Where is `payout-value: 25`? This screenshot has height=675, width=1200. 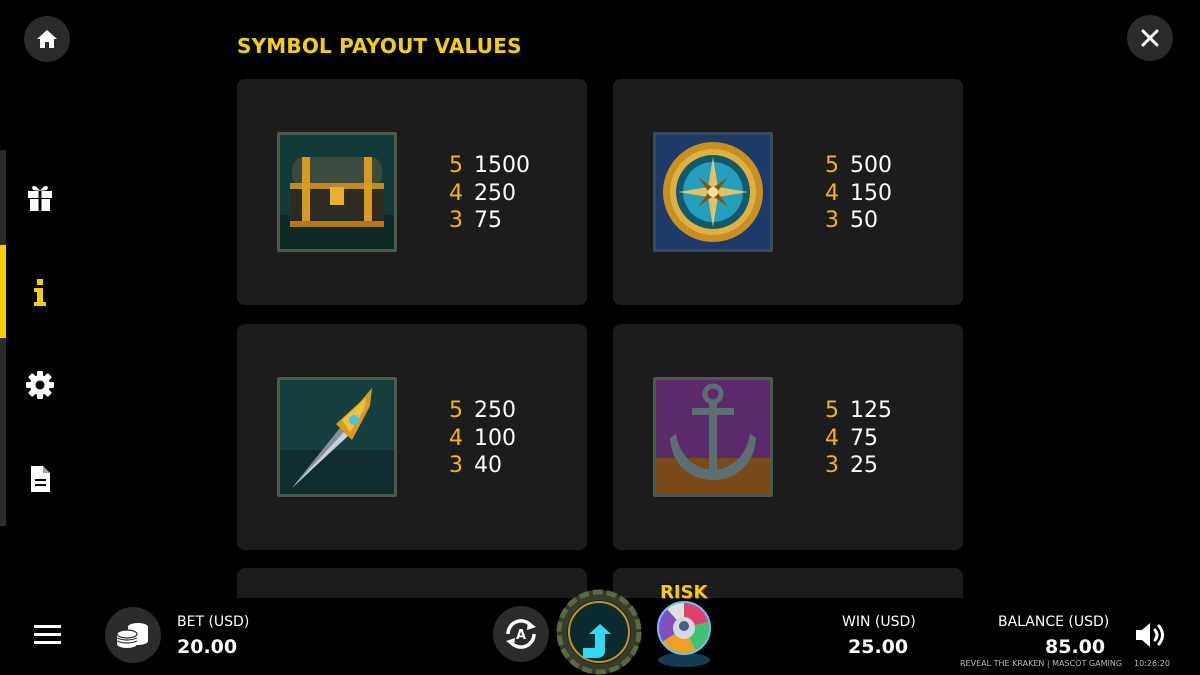 payout-value: 25 is located at coordinates (864, 465).